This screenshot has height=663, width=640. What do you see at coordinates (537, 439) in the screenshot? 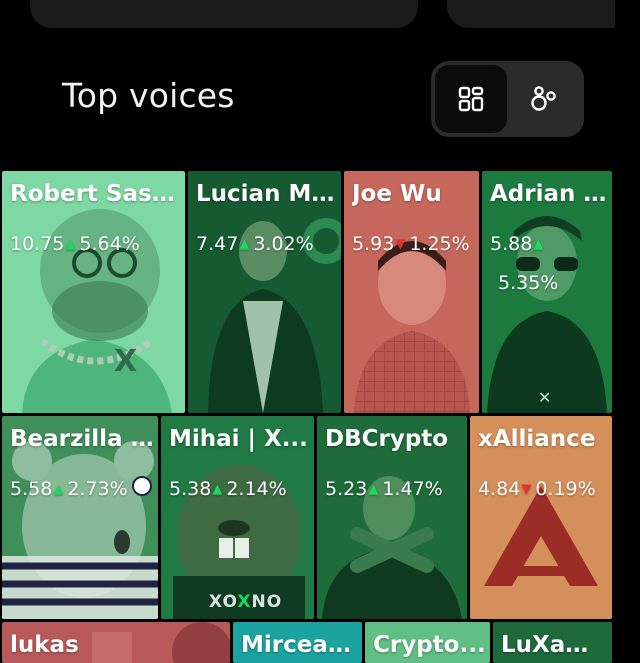
I see `voice-name: xAlliance` at bounding box center [537, 439].